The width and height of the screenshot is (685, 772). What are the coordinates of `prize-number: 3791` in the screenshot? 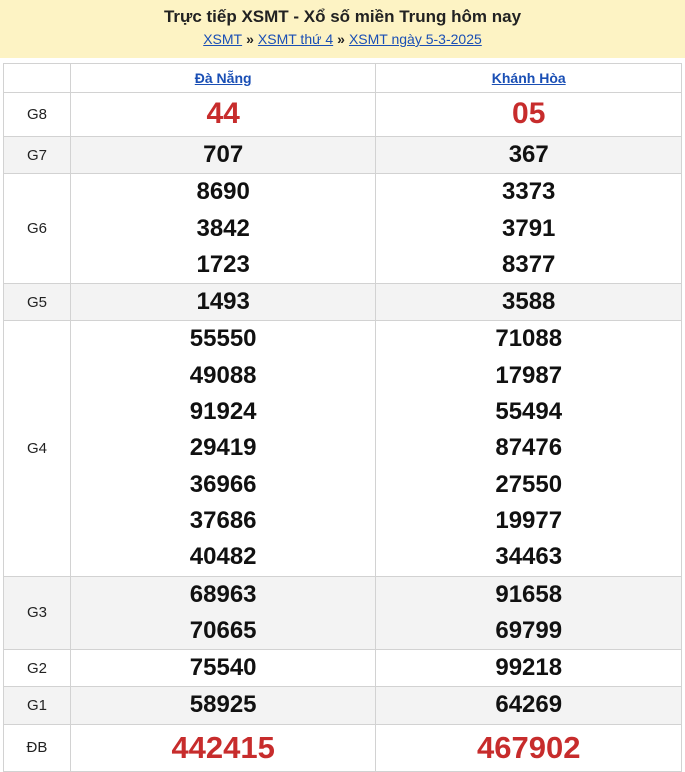 It's located at (529, 228).